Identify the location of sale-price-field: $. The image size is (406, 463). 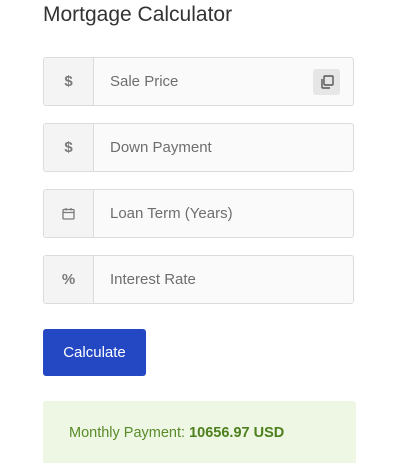
(198, 81).